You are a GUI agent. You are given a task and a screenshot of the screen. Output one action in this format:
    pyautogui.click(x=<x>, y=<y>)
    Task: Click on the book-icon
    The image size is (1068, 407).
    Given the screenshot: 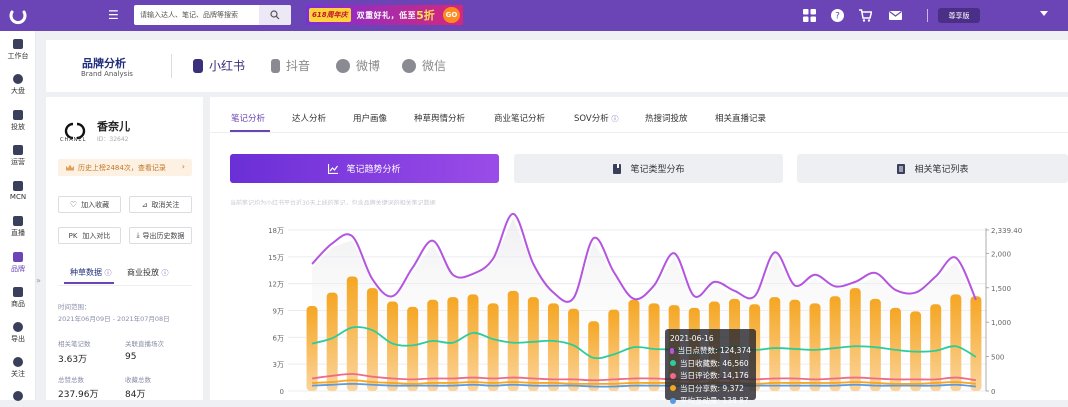 What is the action you would take?
    pyautogui.click(x=198, y=66)
    